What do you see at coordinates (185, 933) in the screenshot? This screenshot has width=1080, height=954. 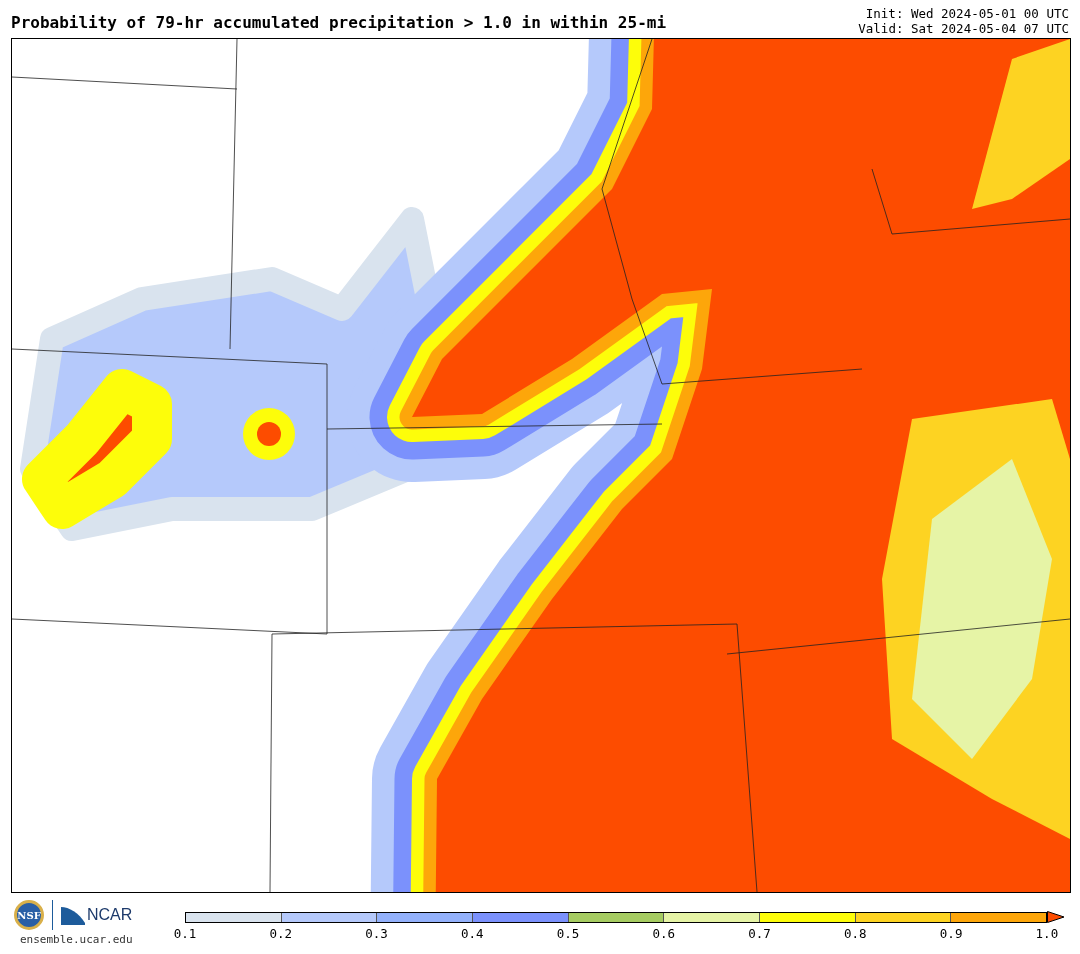 I see `colorbar-tick-label: 0.1` at bounding box center [185, 933].